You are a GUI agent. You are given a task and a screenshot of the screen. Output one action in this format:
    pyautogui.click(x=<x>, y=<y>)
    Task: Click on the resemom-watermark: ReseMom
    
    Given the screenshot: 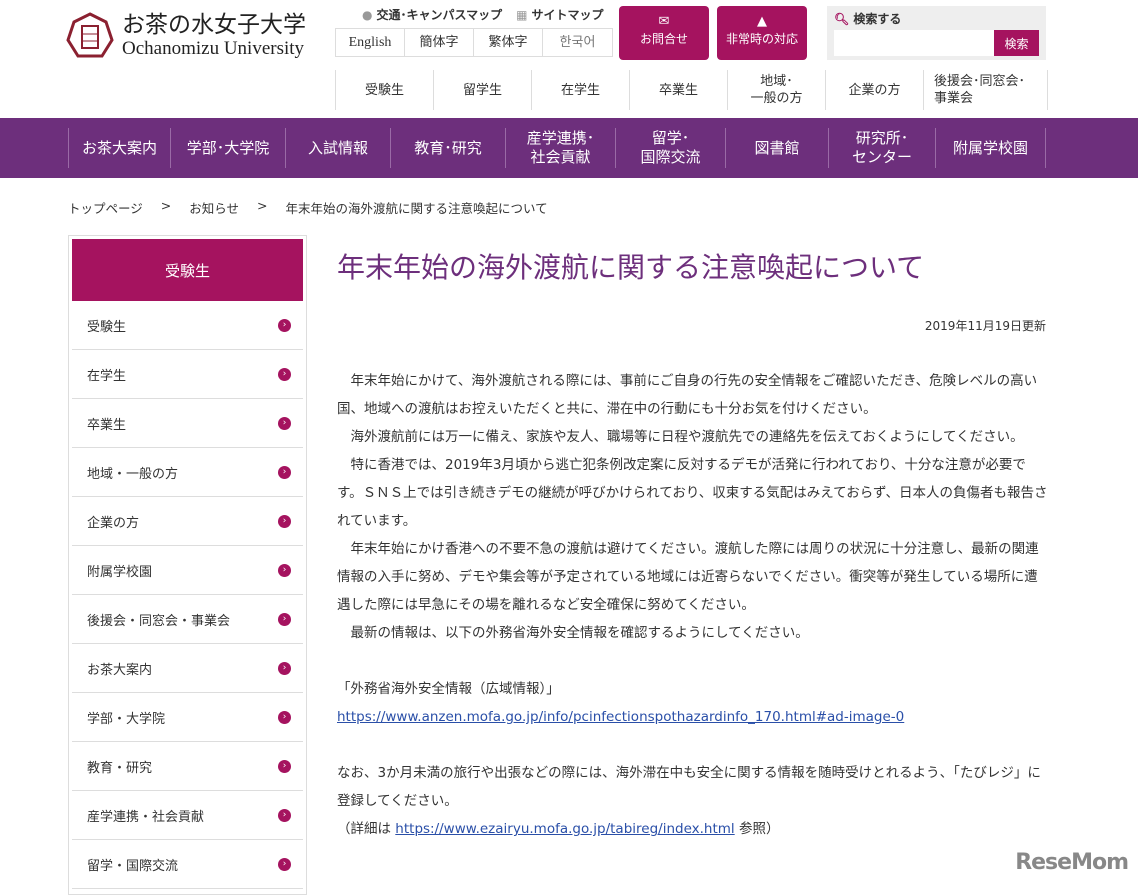 What is the action you would take?
    pyautogui.click(x=1072, y=862)
    